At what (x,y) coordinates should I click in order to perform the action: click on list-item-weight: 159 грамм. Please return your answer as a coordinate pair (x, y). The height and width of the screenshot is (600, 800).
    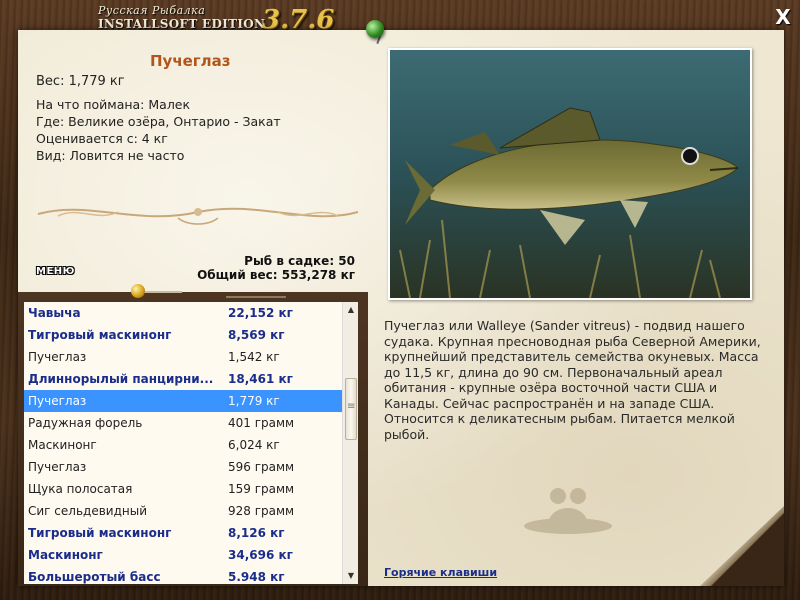
    Looking at the image, I should click on (261, 489).